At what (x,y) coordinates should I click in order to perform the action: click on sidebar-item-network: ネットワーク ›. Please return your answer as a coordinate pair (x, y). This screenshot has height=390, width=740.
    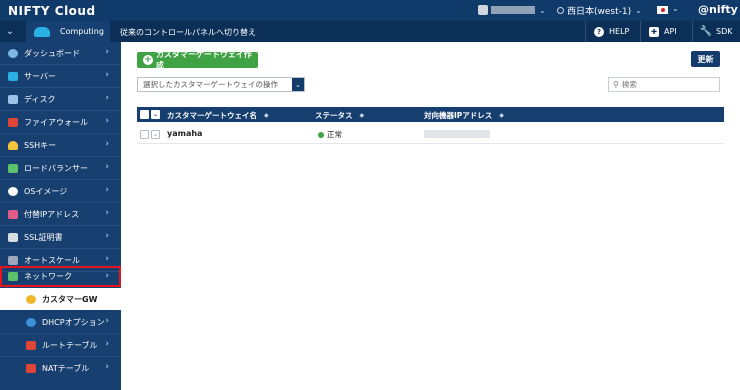
    Looking at the image, I should click on (60, 276).